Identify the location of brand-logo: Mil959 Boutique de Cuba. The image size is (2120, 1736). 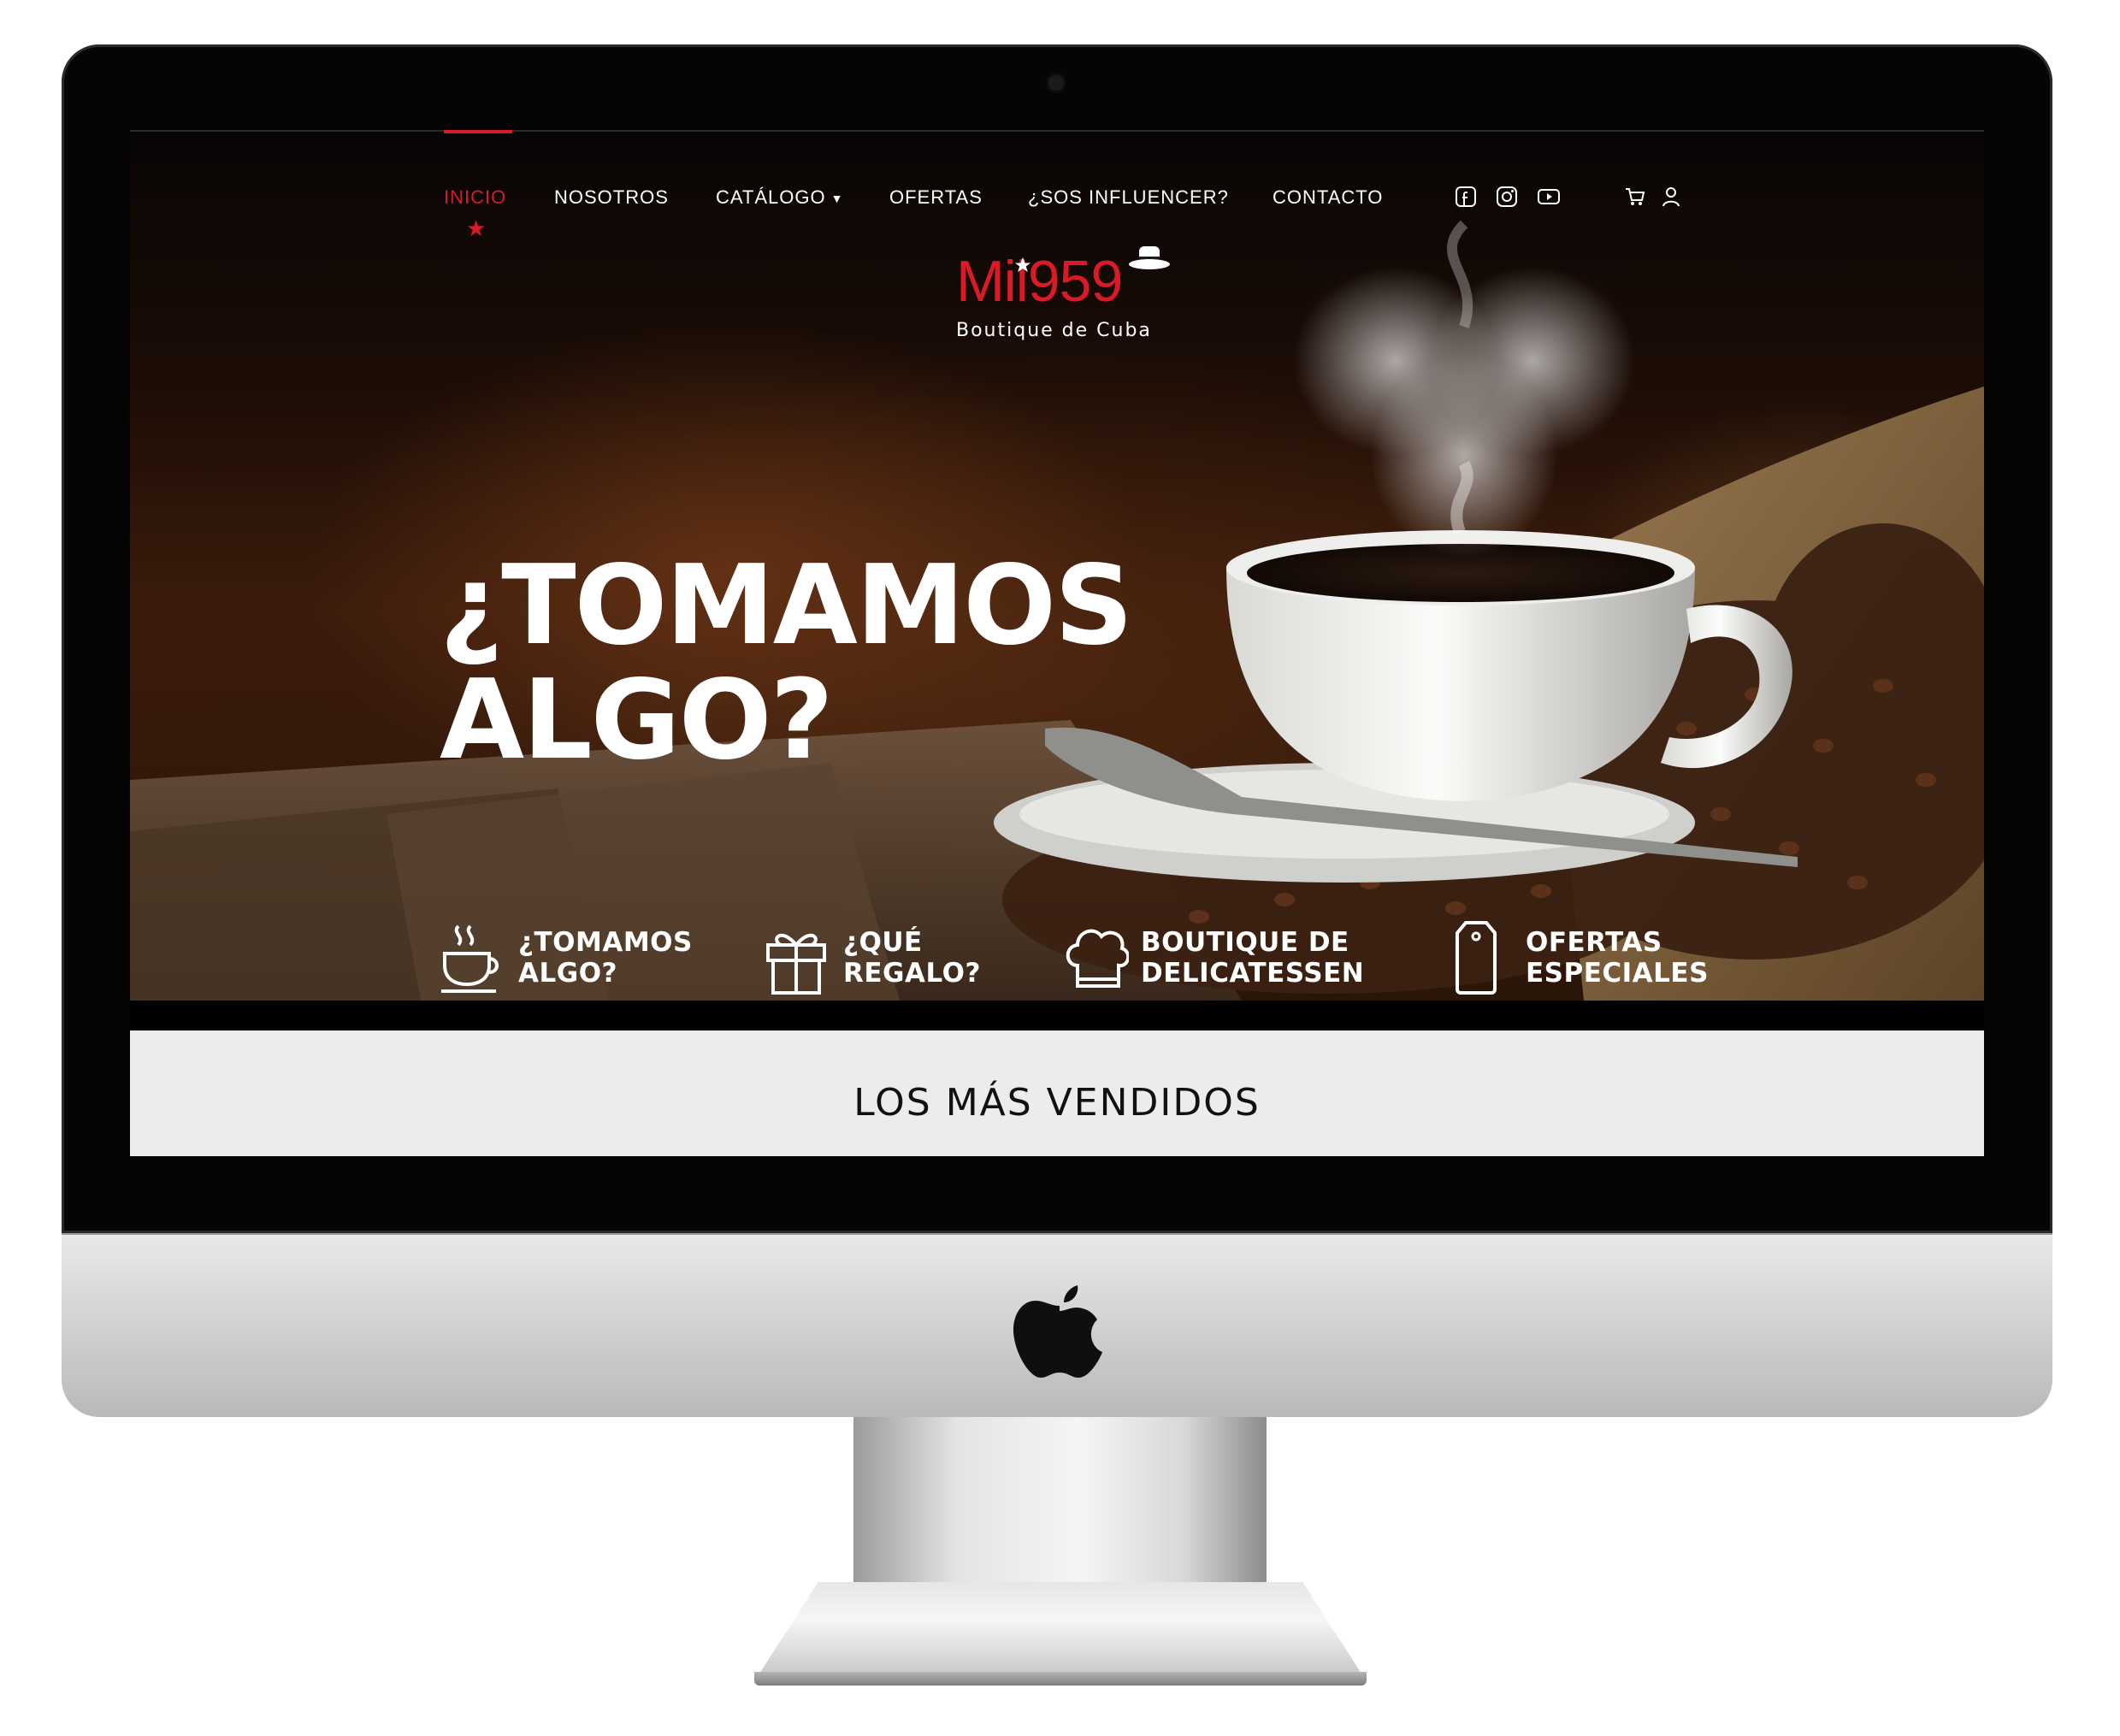
(1062, 298).